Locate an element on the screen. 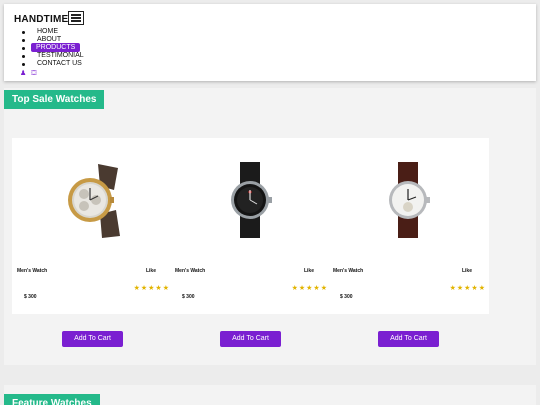 The height and width of the screenshot is (405, 540). hamburger-menu-icon is located at coordinates (76, 18).